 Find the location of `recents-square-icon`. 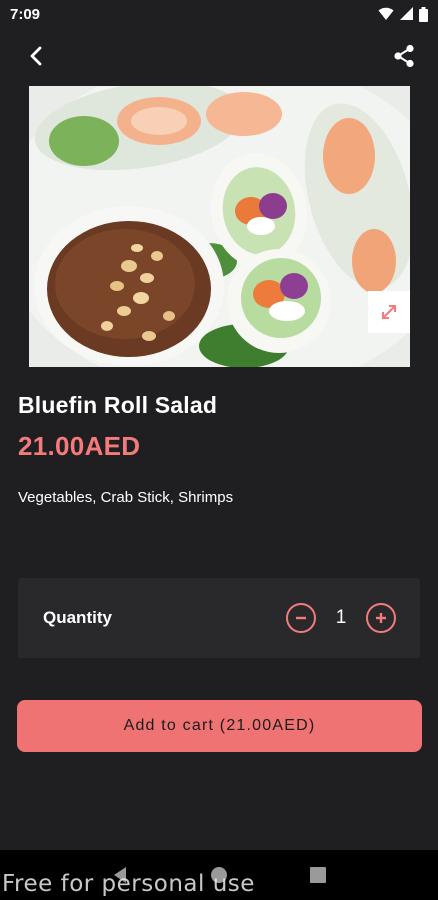

recents-square-icon is located at coordinates (318, 875).